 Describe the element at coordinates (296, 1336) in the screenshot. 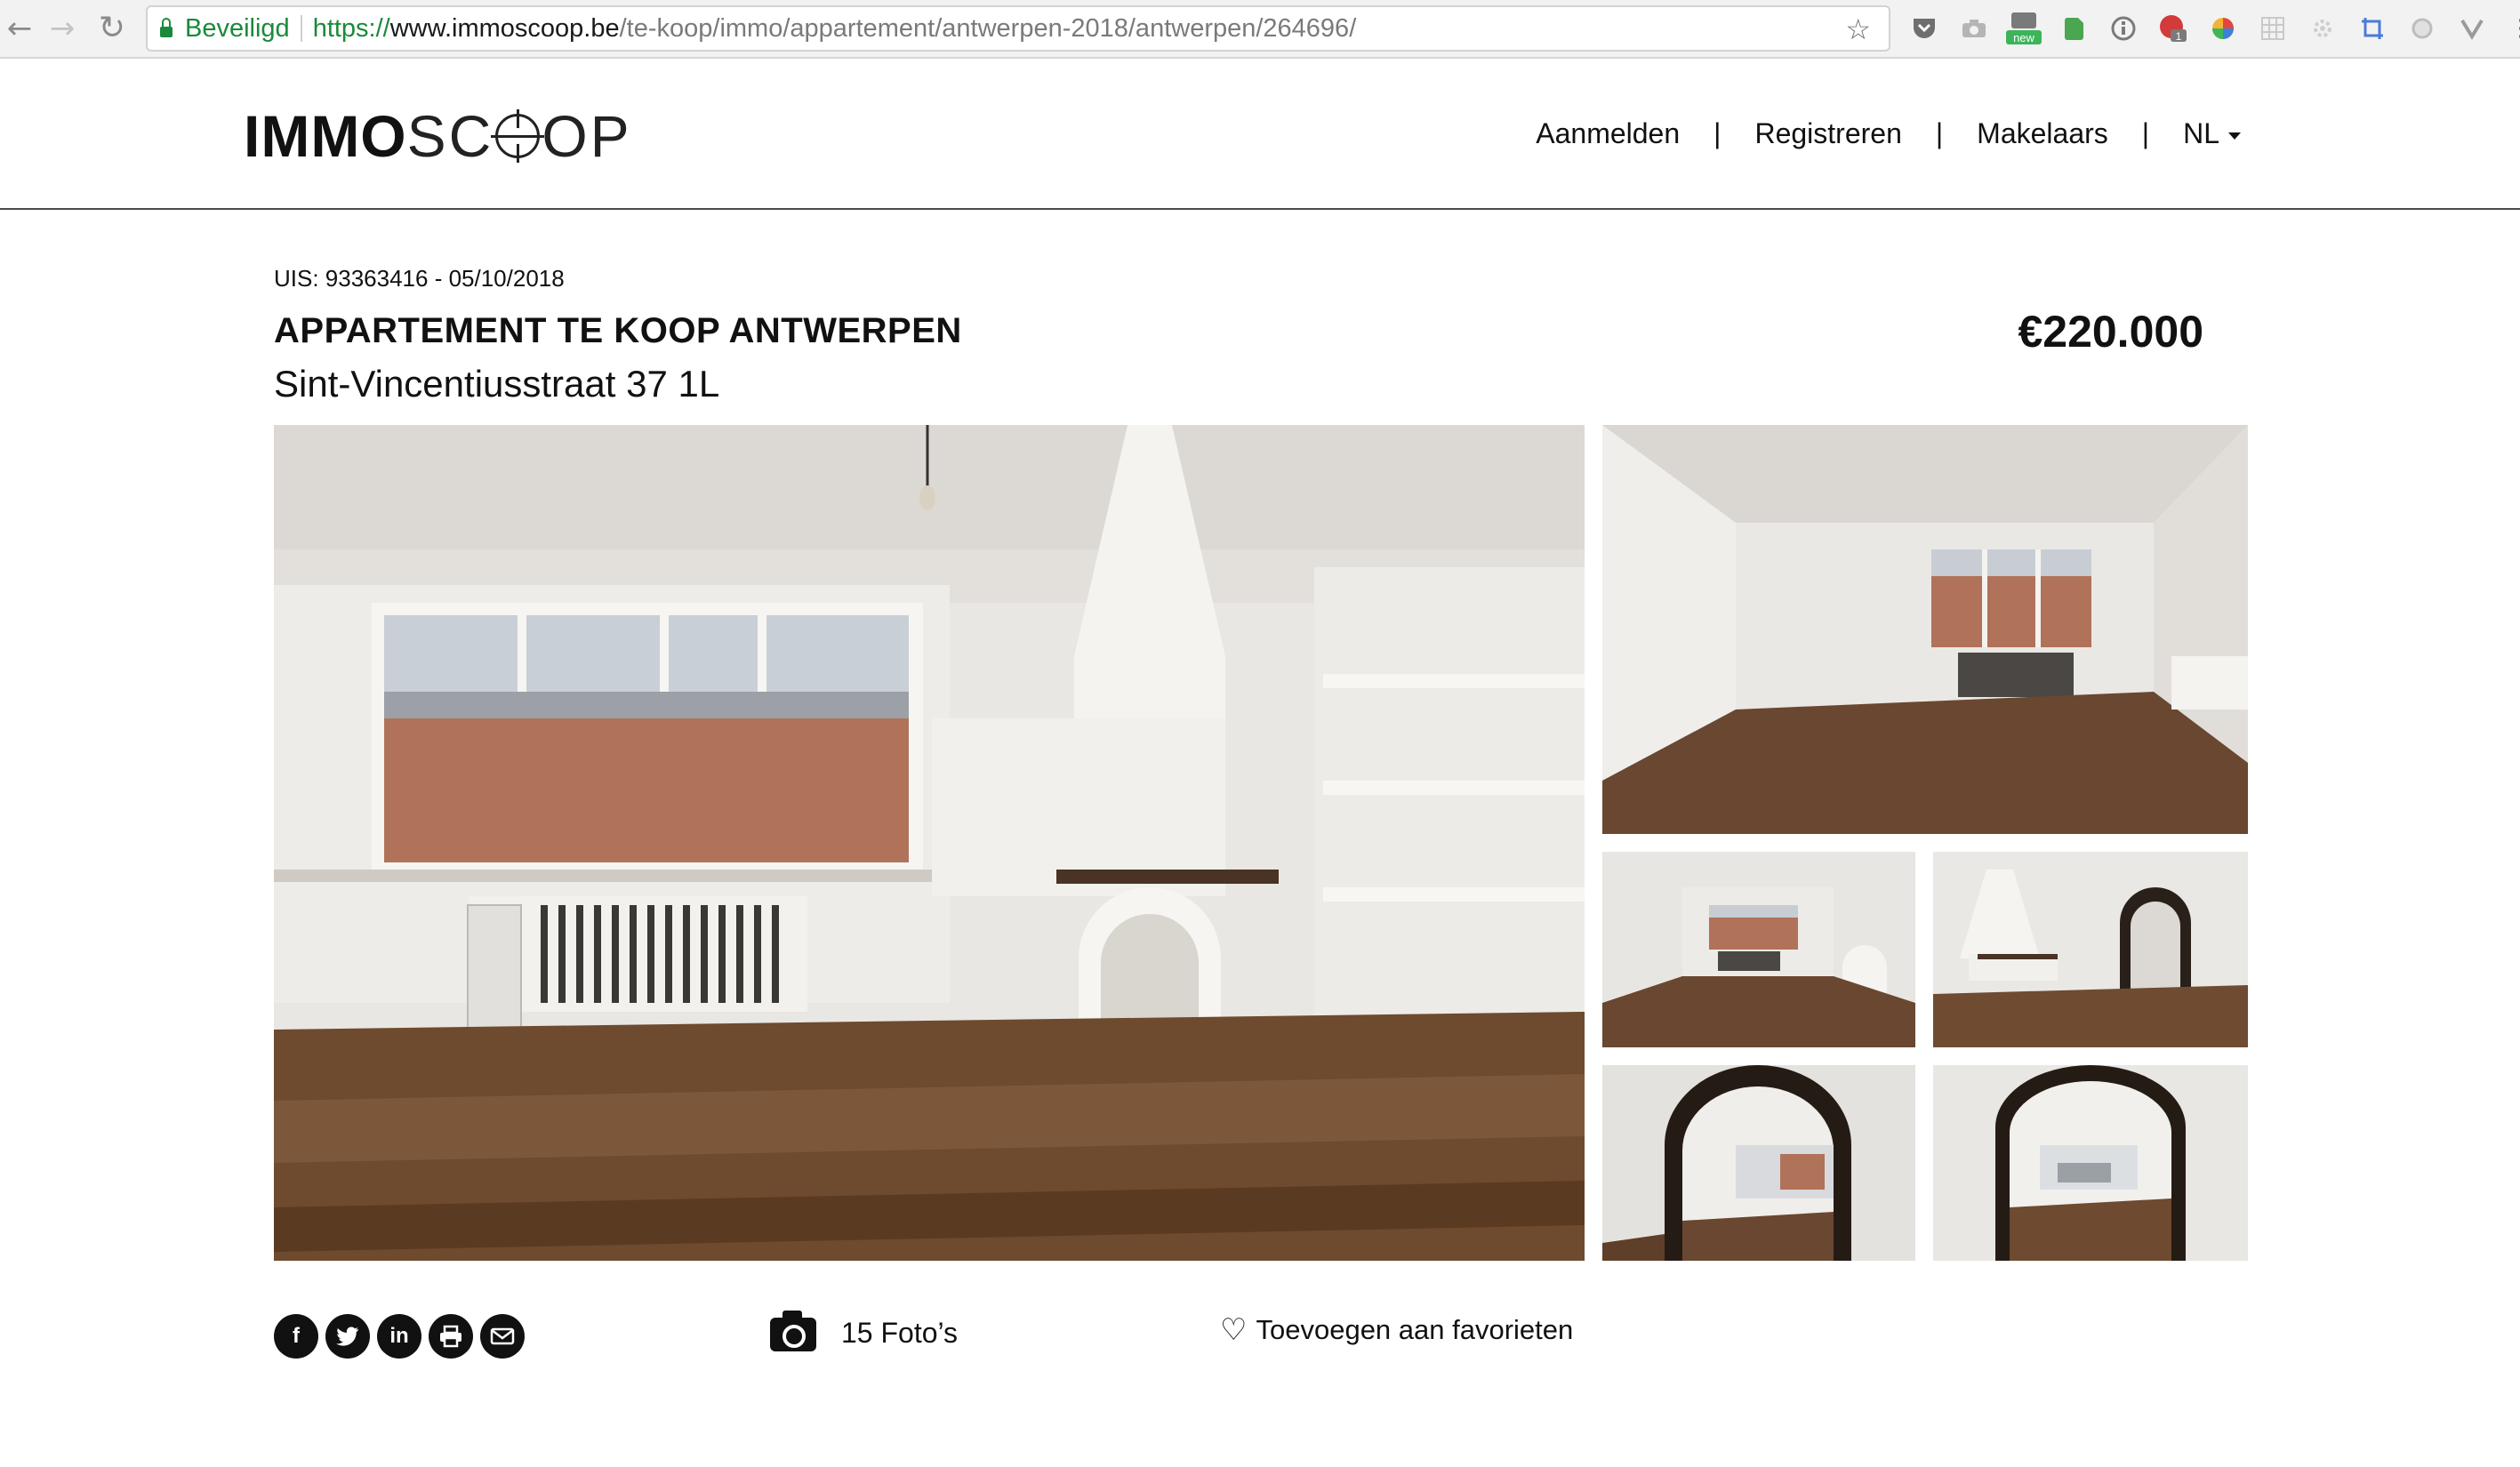

I see `facebook-icon: f` at that location.